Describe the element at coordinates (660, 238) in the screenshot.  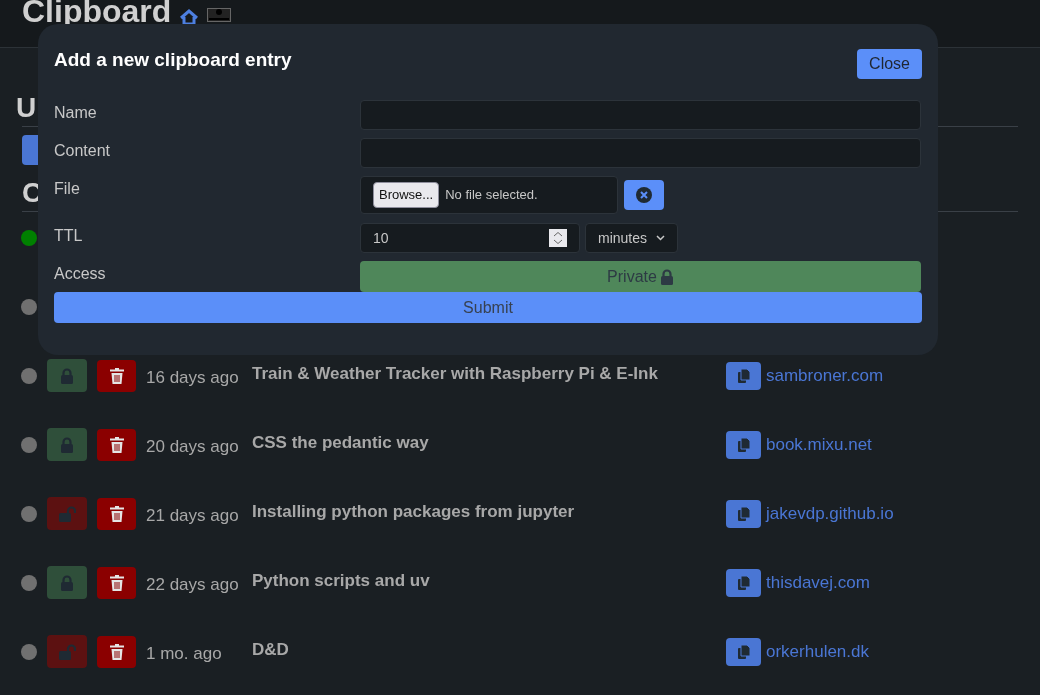
I see `chevron-down-icon` at that location.